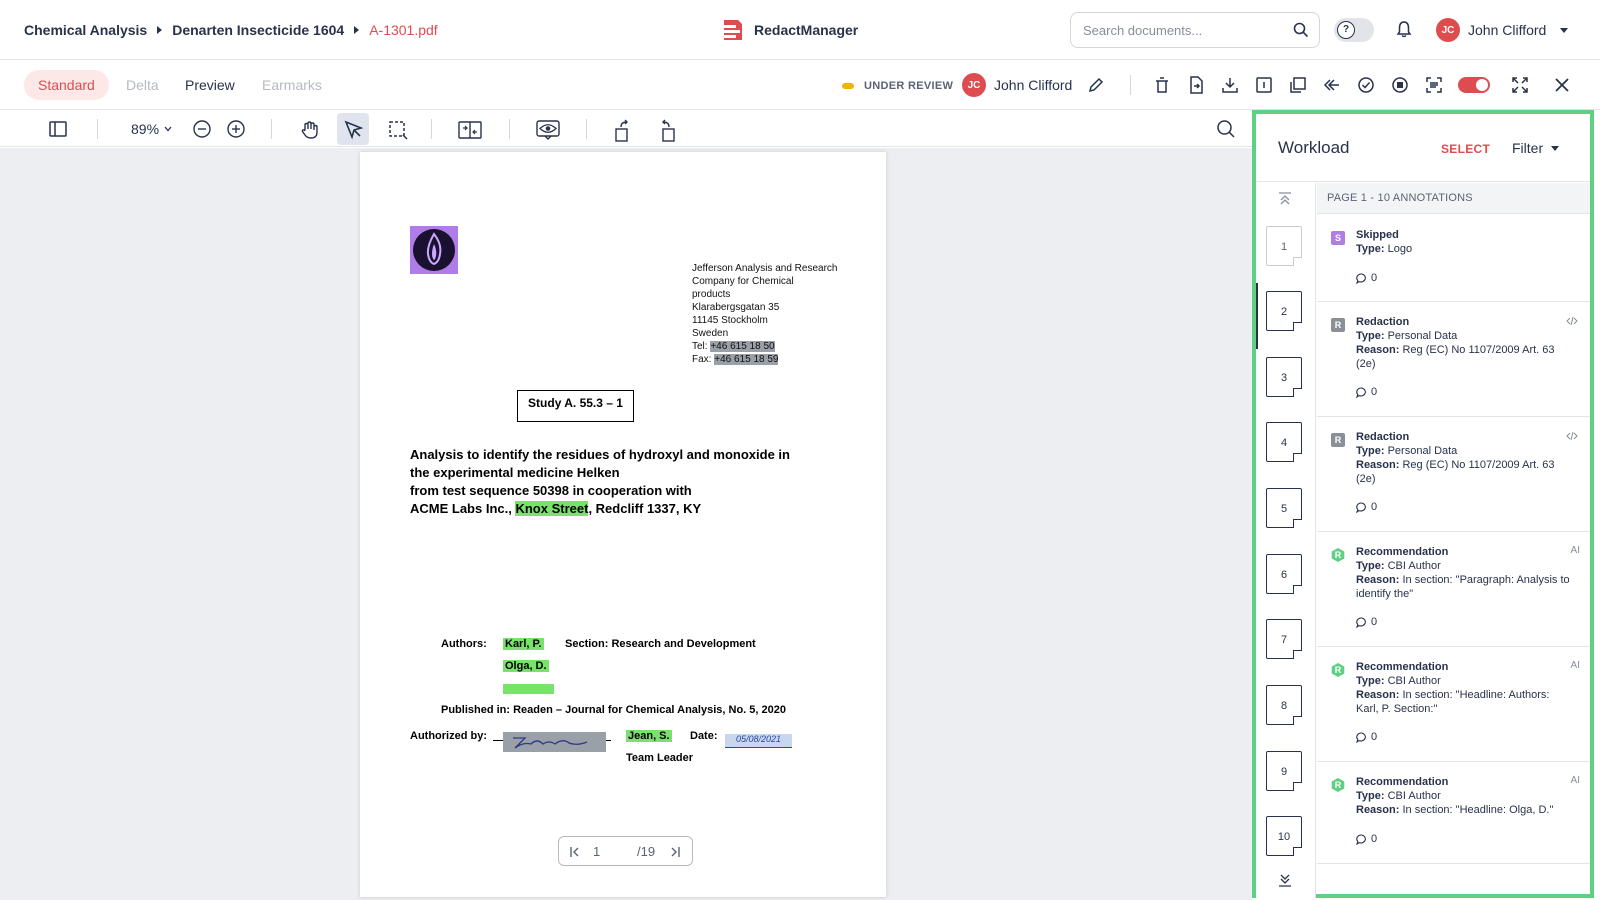 Image resolution: width=1600 pixels, height=900 pixels. Describe the element at coordinates (403, 30) in the screenshot. I see `breadcrumb-item-file: A-1301.pdf` at that location.